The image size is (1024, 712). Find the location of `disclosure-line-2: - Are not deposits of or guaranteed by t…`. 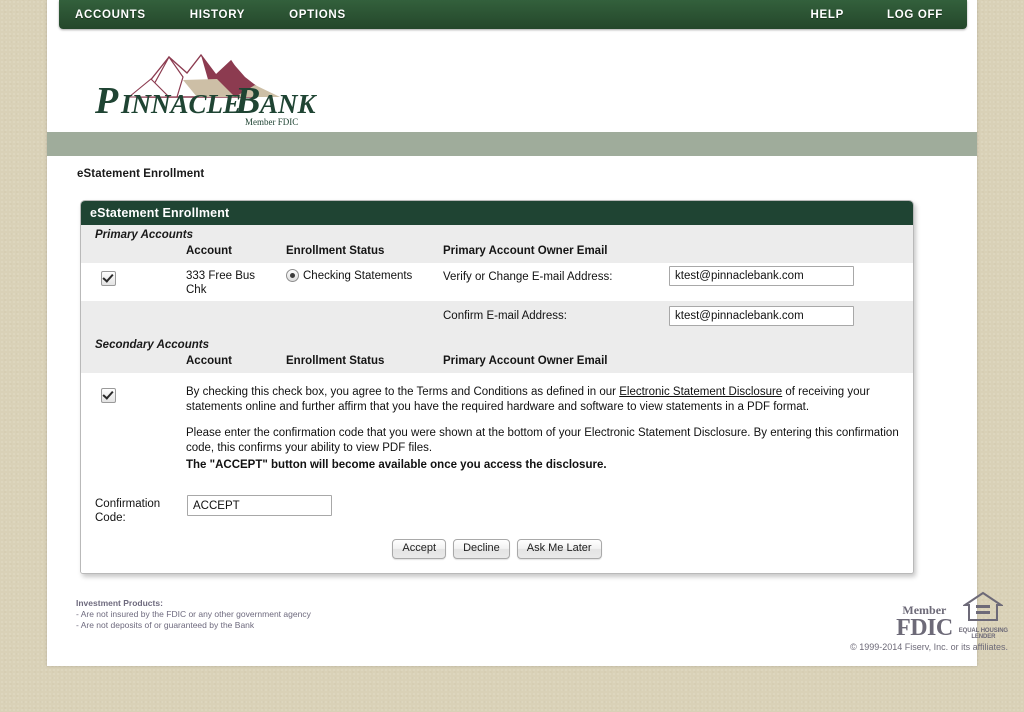

disclosure-line-2: - Are not deposits of or guaranteed by t… is located at coordinates (165, 625).